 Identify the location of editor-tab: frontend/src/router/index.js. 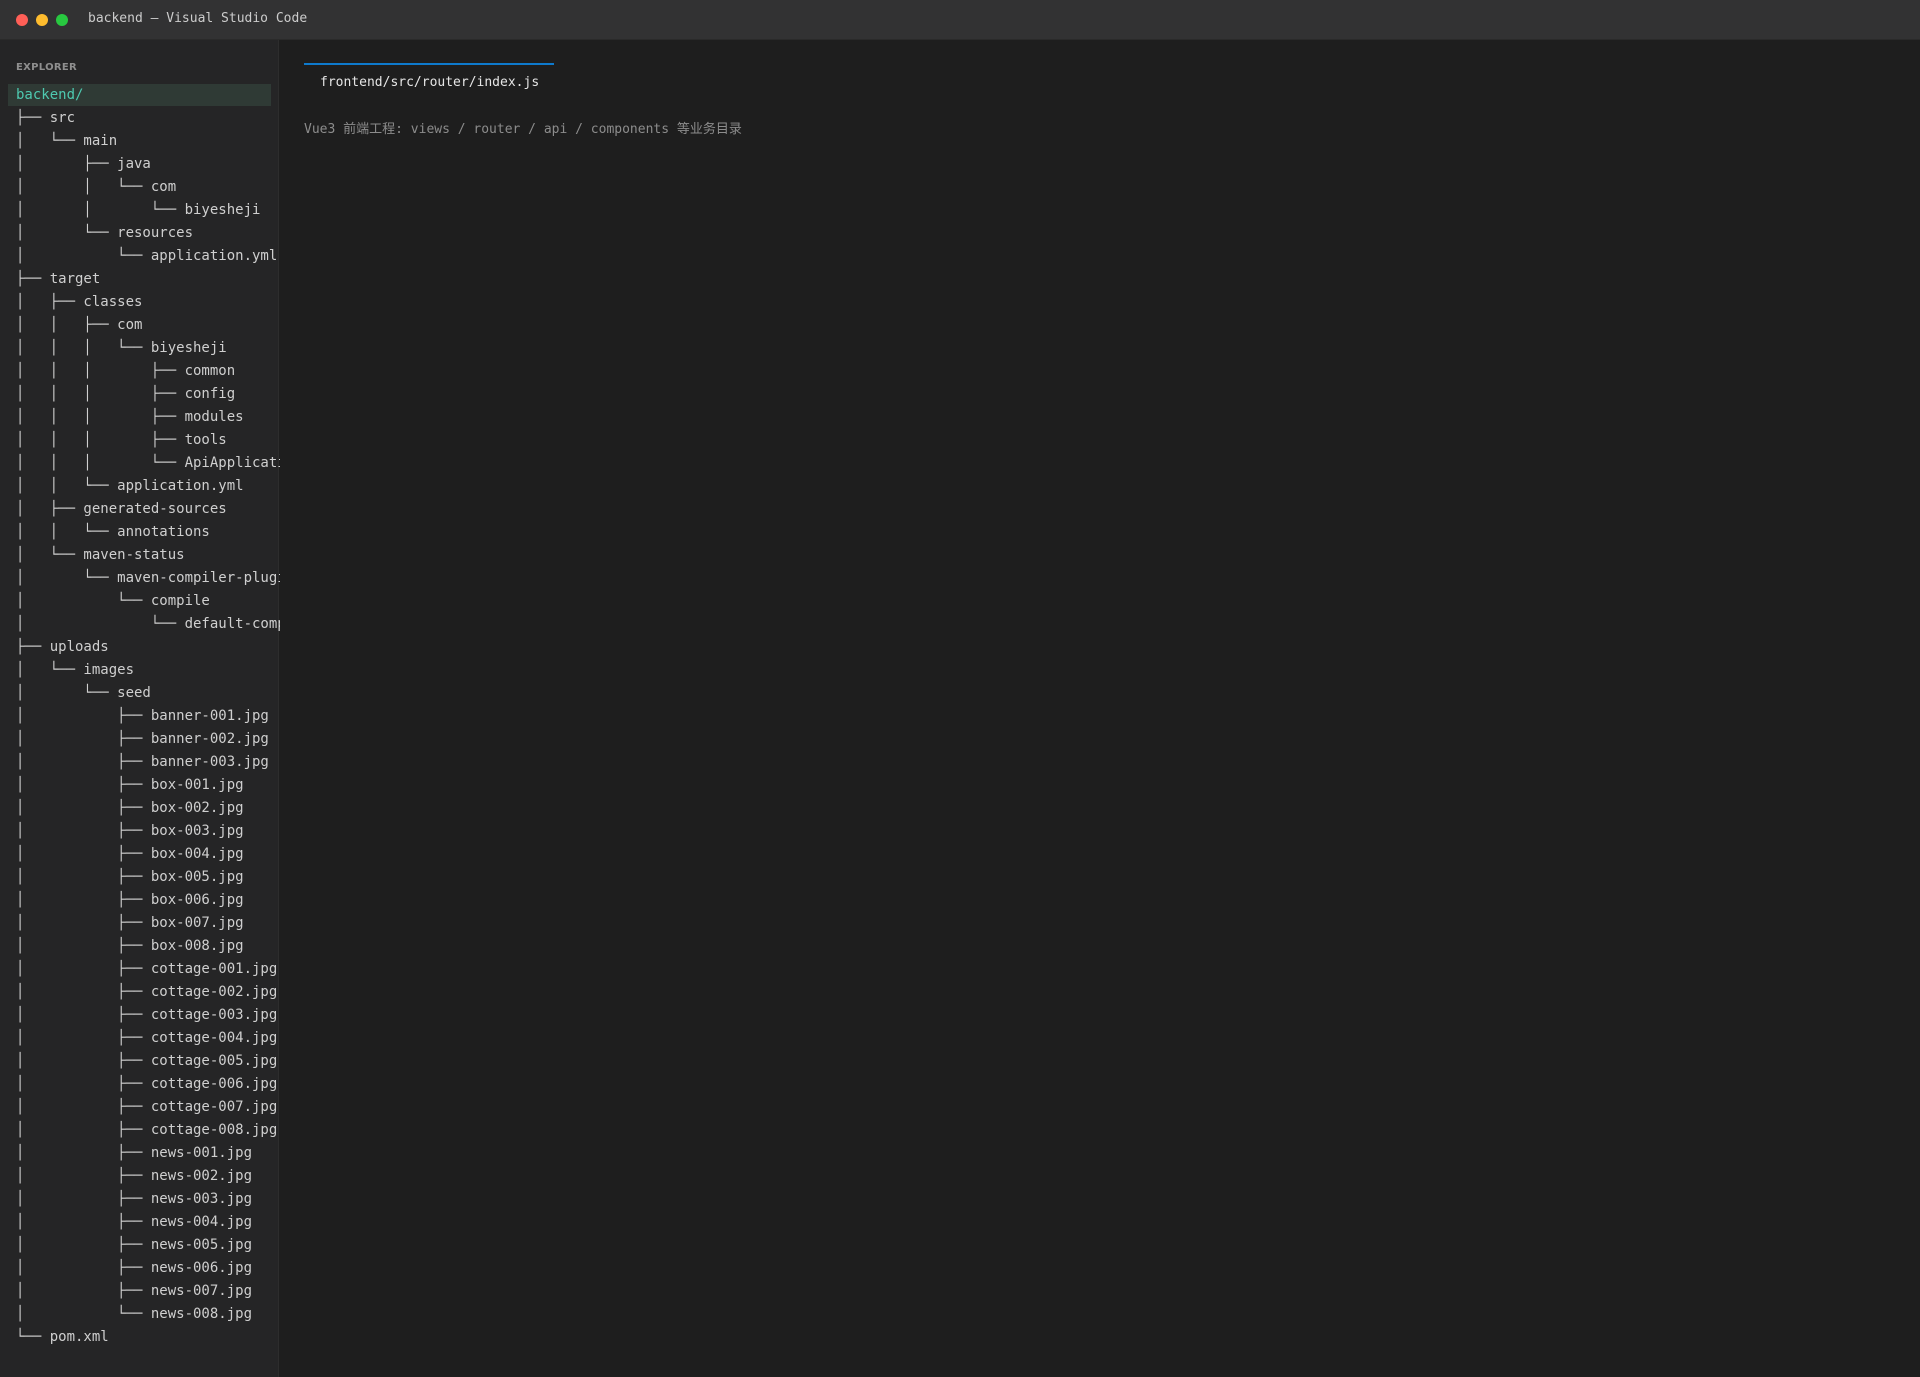
(429, 81).